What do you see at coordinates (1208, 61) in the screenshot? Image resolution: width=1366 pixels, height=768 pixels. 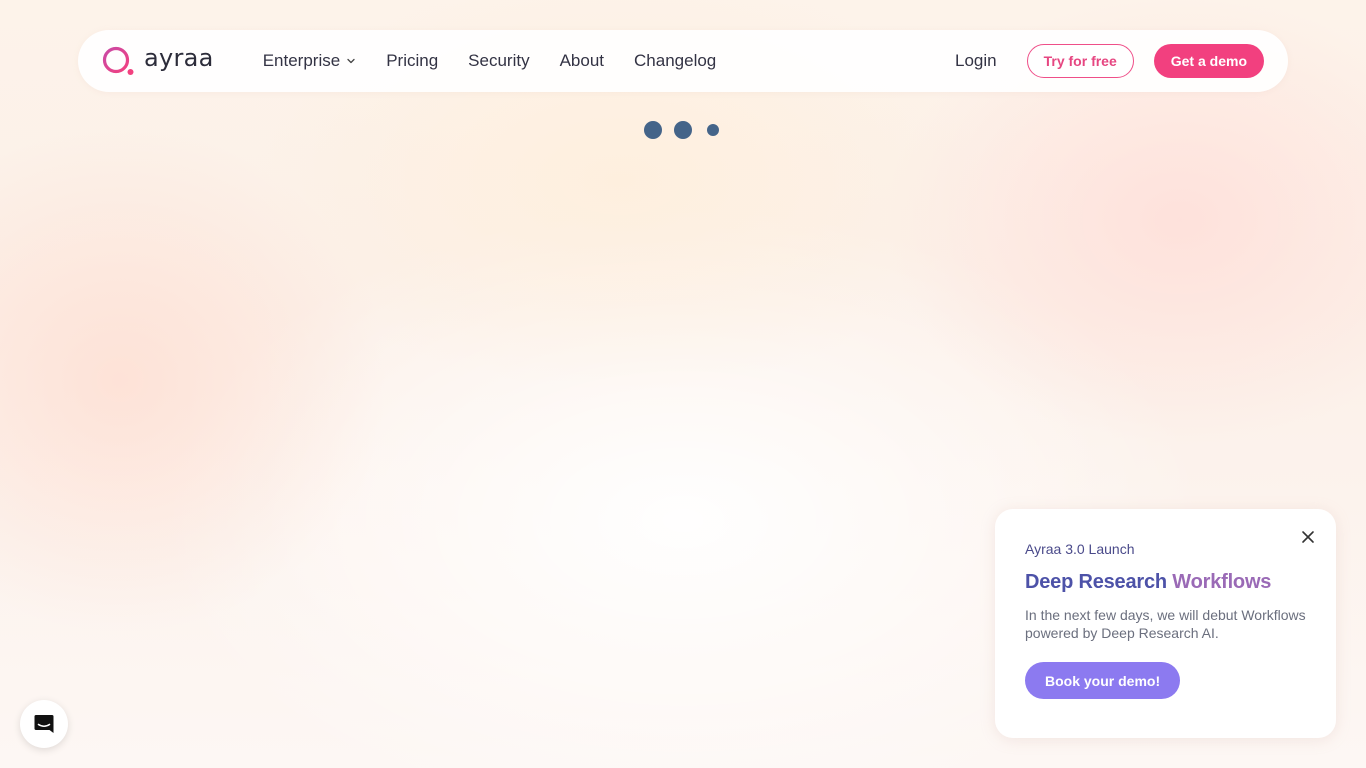 I see `get-a-demo-button: Get a demo` at bounding box center [1208, 61].